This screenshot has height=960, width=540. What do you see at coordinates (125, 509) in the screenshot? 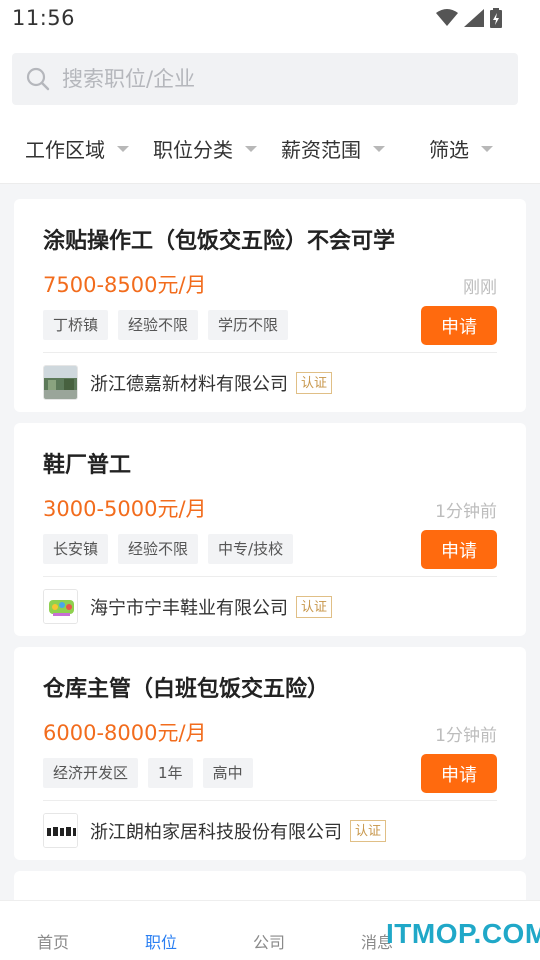
I see `job-salary: 3000-5000元/月` at bounding box center [125, 509].